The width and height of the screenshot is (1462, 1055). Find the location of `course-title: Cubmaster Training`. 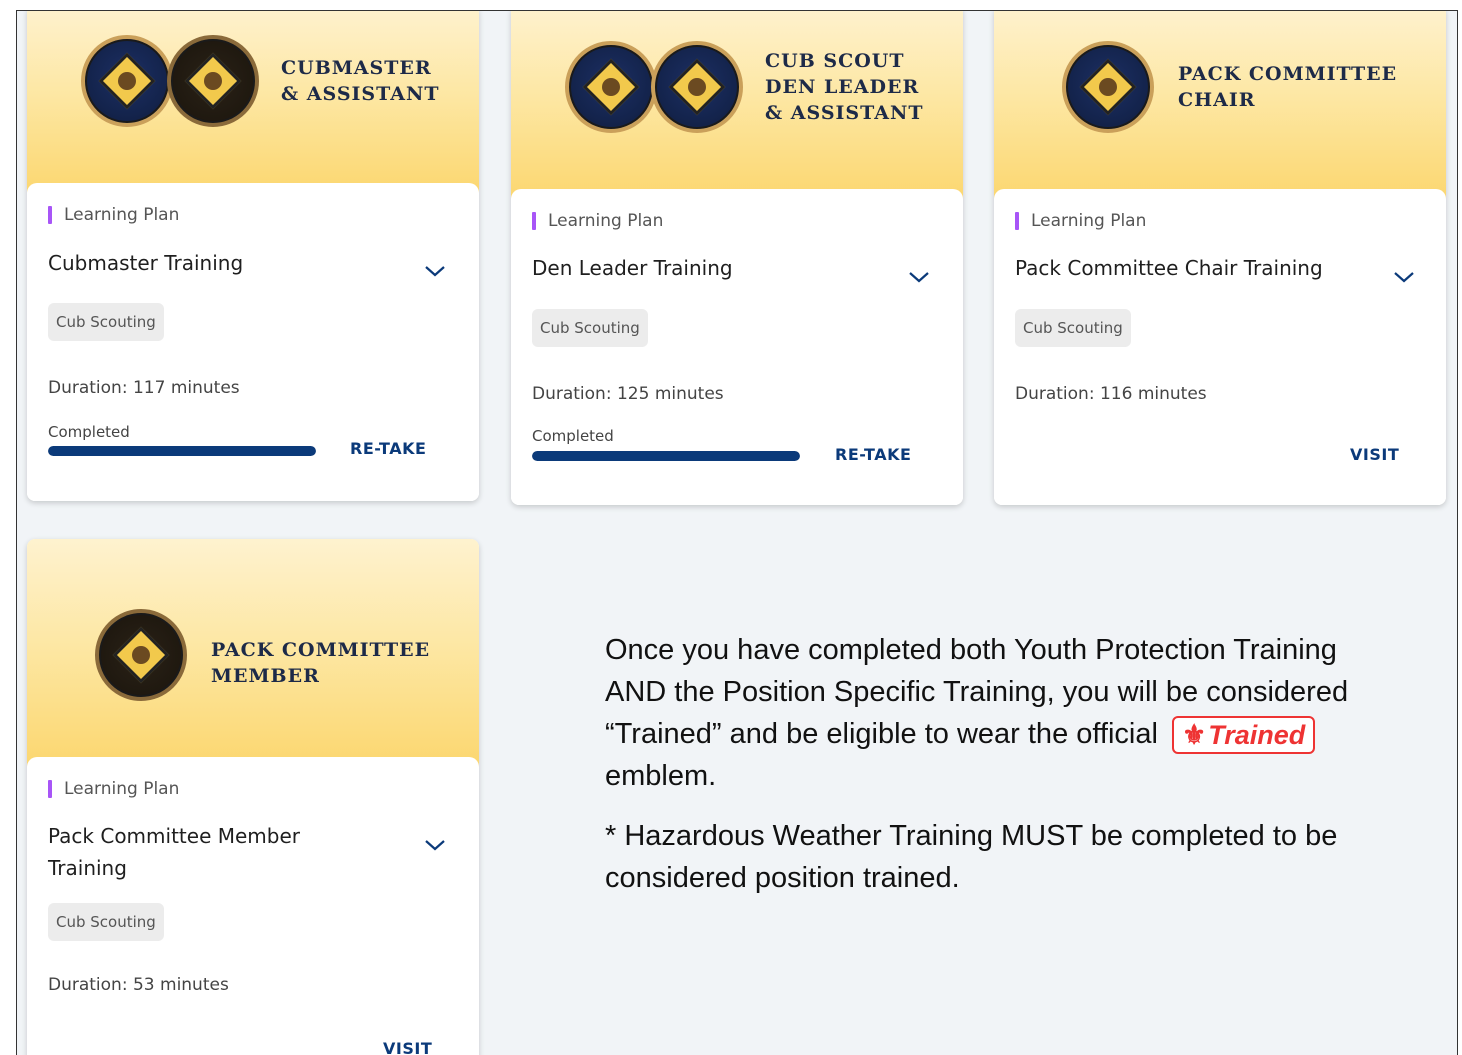

course-title: Cubmaster Training is located at coordinates (145, 263).